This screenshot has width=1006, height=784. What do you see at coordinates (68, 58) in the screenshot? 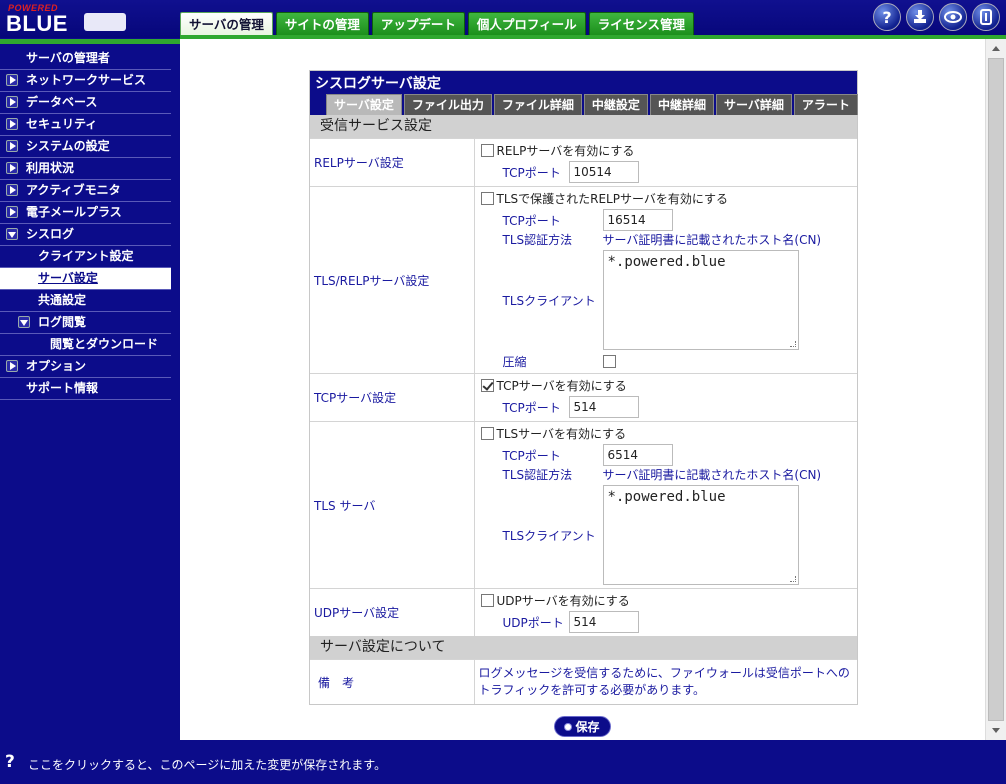
I see `sidebar-item-label: サーバの管理者` at bounding box center [68, 58].